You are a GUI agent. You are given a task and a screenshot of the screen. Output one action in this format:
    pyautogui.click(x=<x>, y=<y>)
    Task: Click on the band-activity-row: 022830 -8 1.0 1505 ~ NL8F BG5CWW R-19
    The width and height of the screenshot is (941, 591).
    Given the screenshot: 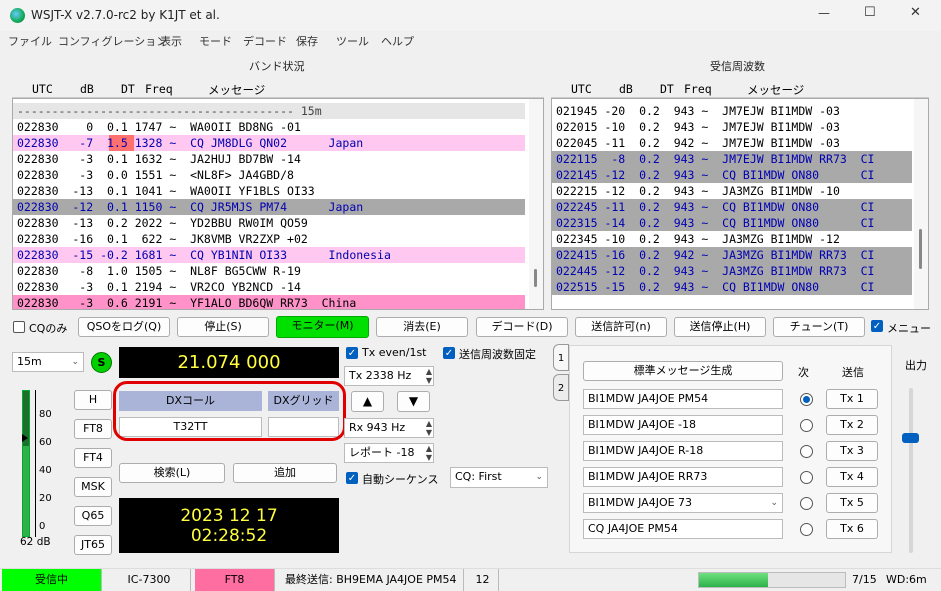 What is the action you would take?
    pyautogui.click(x=269, y=271)
    